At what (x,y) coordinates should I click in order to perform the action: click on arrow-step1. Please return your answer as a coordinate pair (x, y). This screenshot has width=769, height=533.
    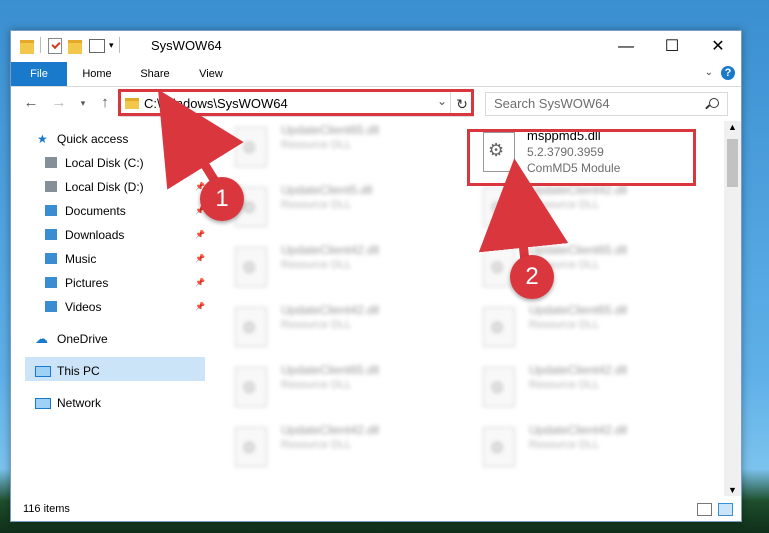
    Looking at the image, I should click on (201, 140).